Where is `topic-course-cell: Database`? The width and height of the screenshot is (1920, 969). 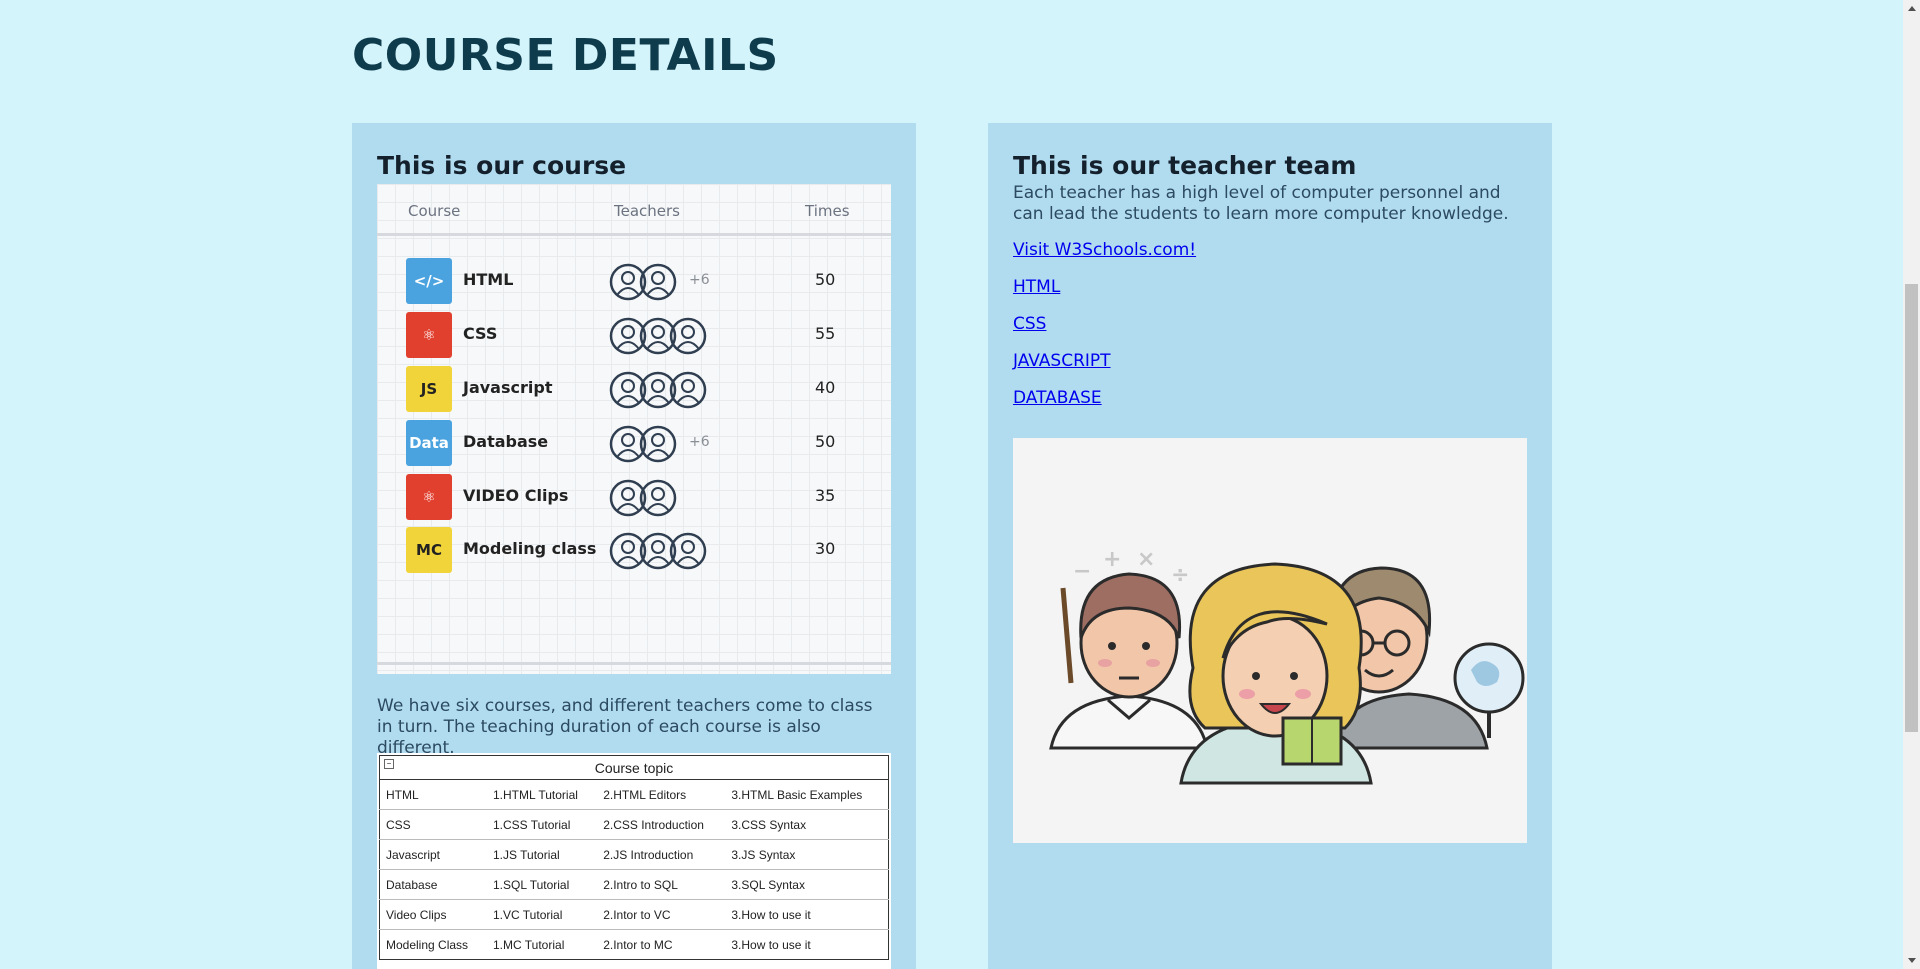
topic-course-cell: Database is located at coordinates (433, 884).